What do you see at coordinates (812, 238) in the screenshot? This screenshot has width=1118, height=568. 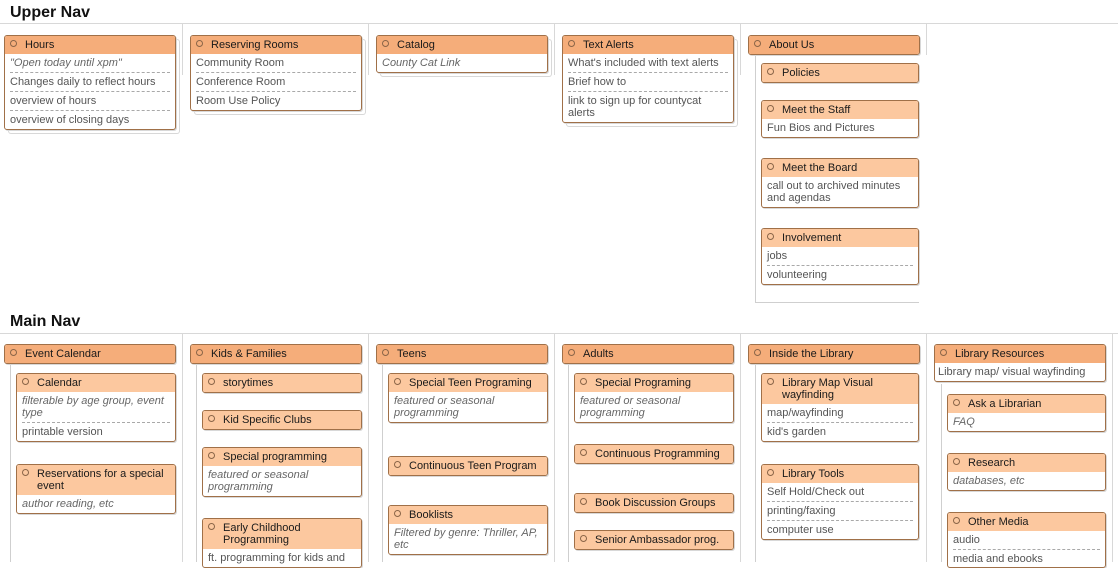 I see `involvement-title: Involvement` at bounding box center [812, 238].